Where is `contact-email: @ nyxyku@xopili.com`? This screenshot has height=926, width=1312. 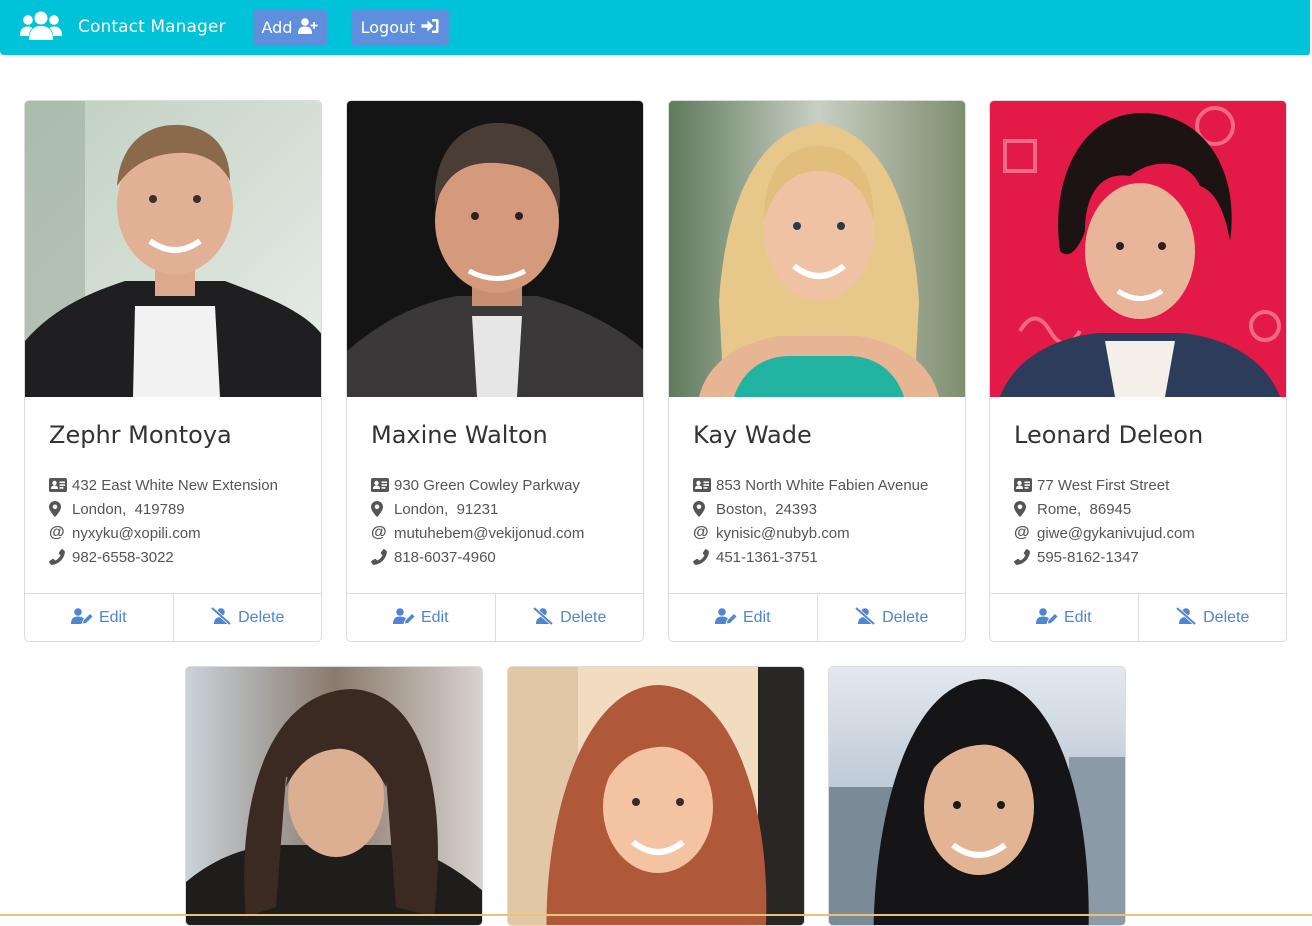
contact-email: @ nyxyku@xopili.com is located at coordinates (125, 533).